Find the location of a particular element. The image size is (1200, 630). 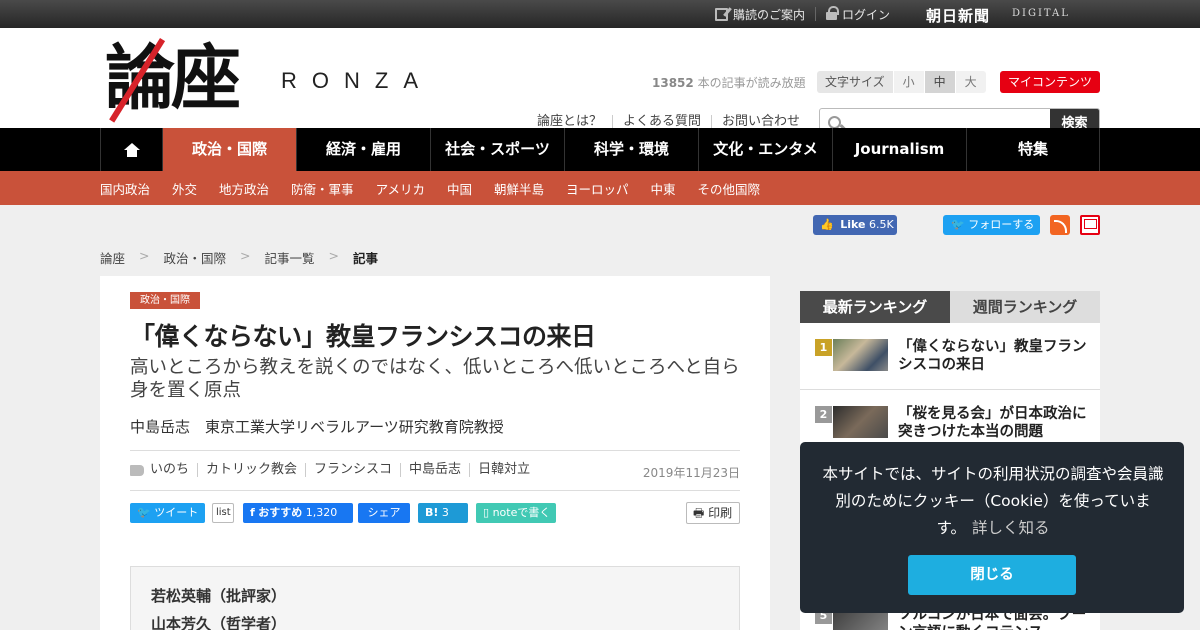

top-bar: 購読のご案内 ログイン 朝日新聞 DIGITAL is located at coordinates (600, 14).